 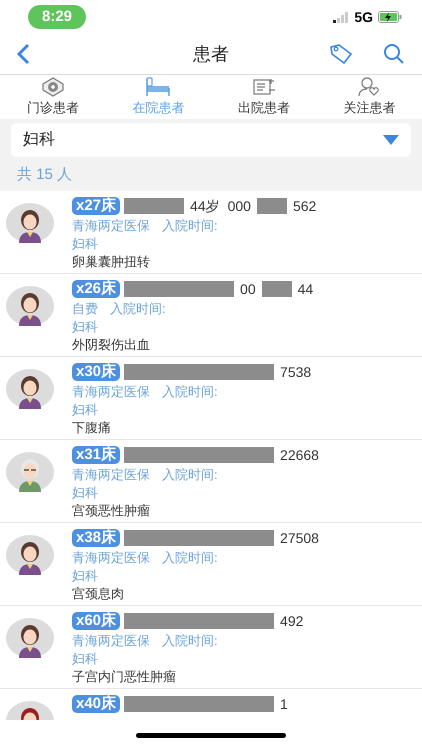 I want to click on bed-tag: x60床, so click(x=96, y=621).